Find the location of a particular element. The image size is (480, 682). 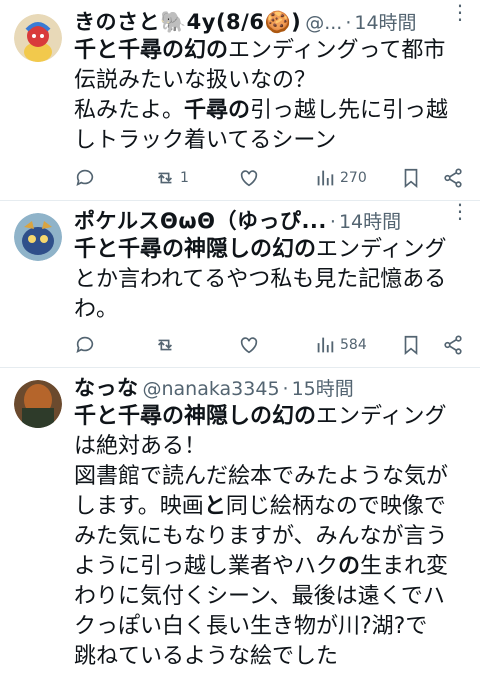

action-bar: 584 is located at coordinates (270, 345).